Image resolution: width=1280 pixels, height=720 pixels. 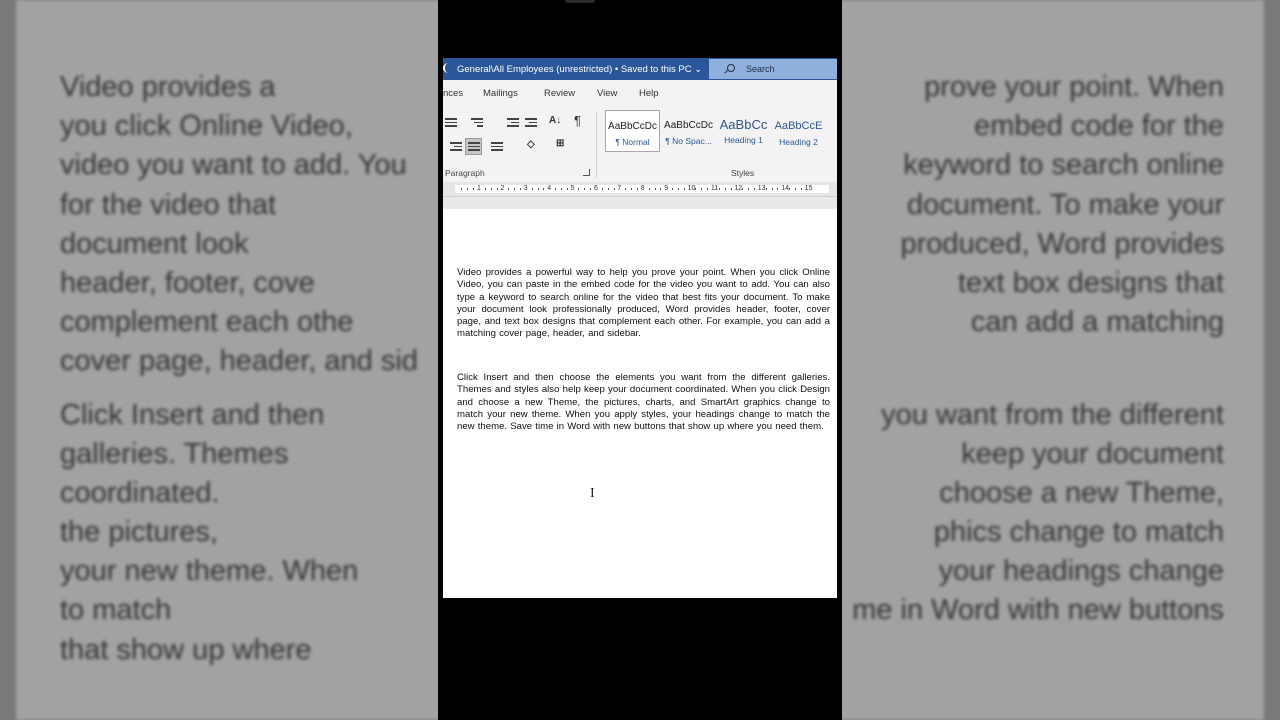 What do you see at coordinates (586, 172) in the screenshot?
I see `paragraph-dialog-launcher-icon` at bounding box center [586, 172].